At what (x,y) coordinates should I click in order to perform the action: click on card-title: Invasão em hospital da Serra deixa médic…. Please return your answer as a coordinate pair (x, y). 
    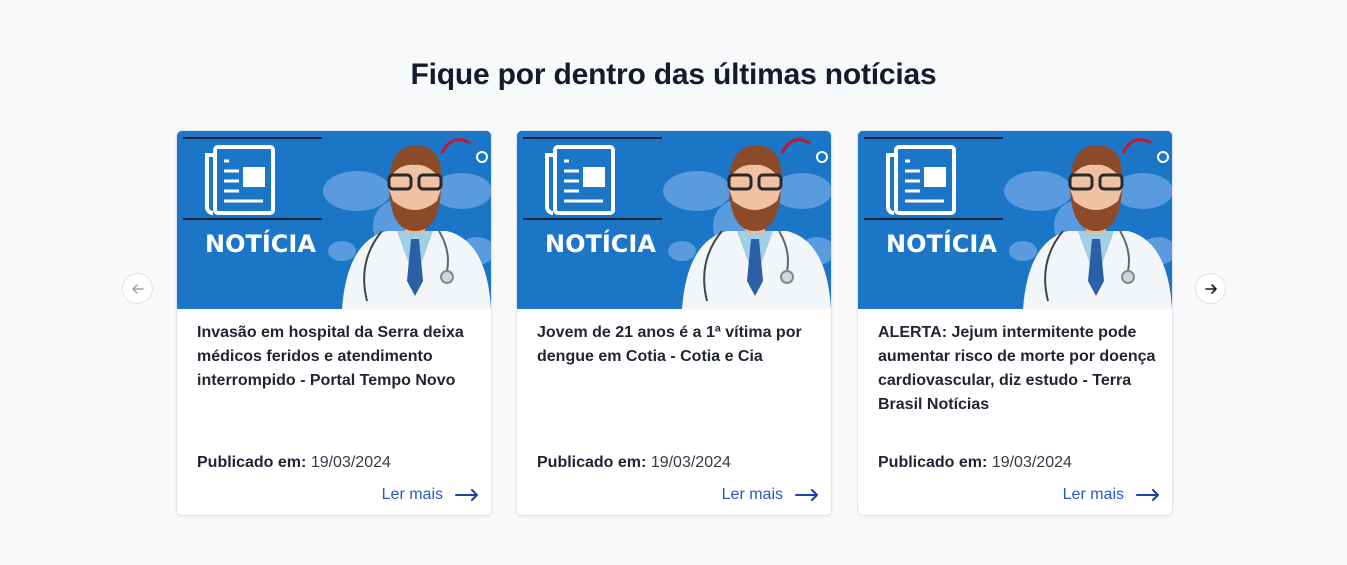
    Looking at the image, I should click on (338, 357).